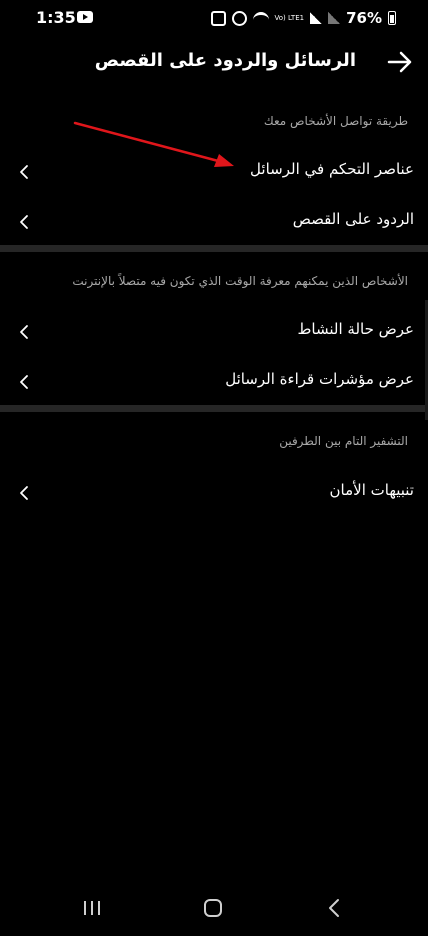  I want to click on status-icons: Vo) LTE1 76%, so click(303, 18).